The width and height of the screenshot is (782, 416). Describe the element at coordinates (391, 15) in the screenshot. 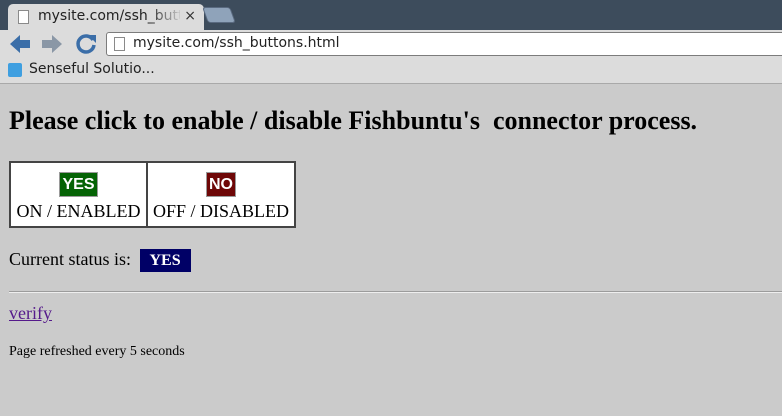

I see `tab-strip: mysite.com/ssh_buttons.html ×` at that location.